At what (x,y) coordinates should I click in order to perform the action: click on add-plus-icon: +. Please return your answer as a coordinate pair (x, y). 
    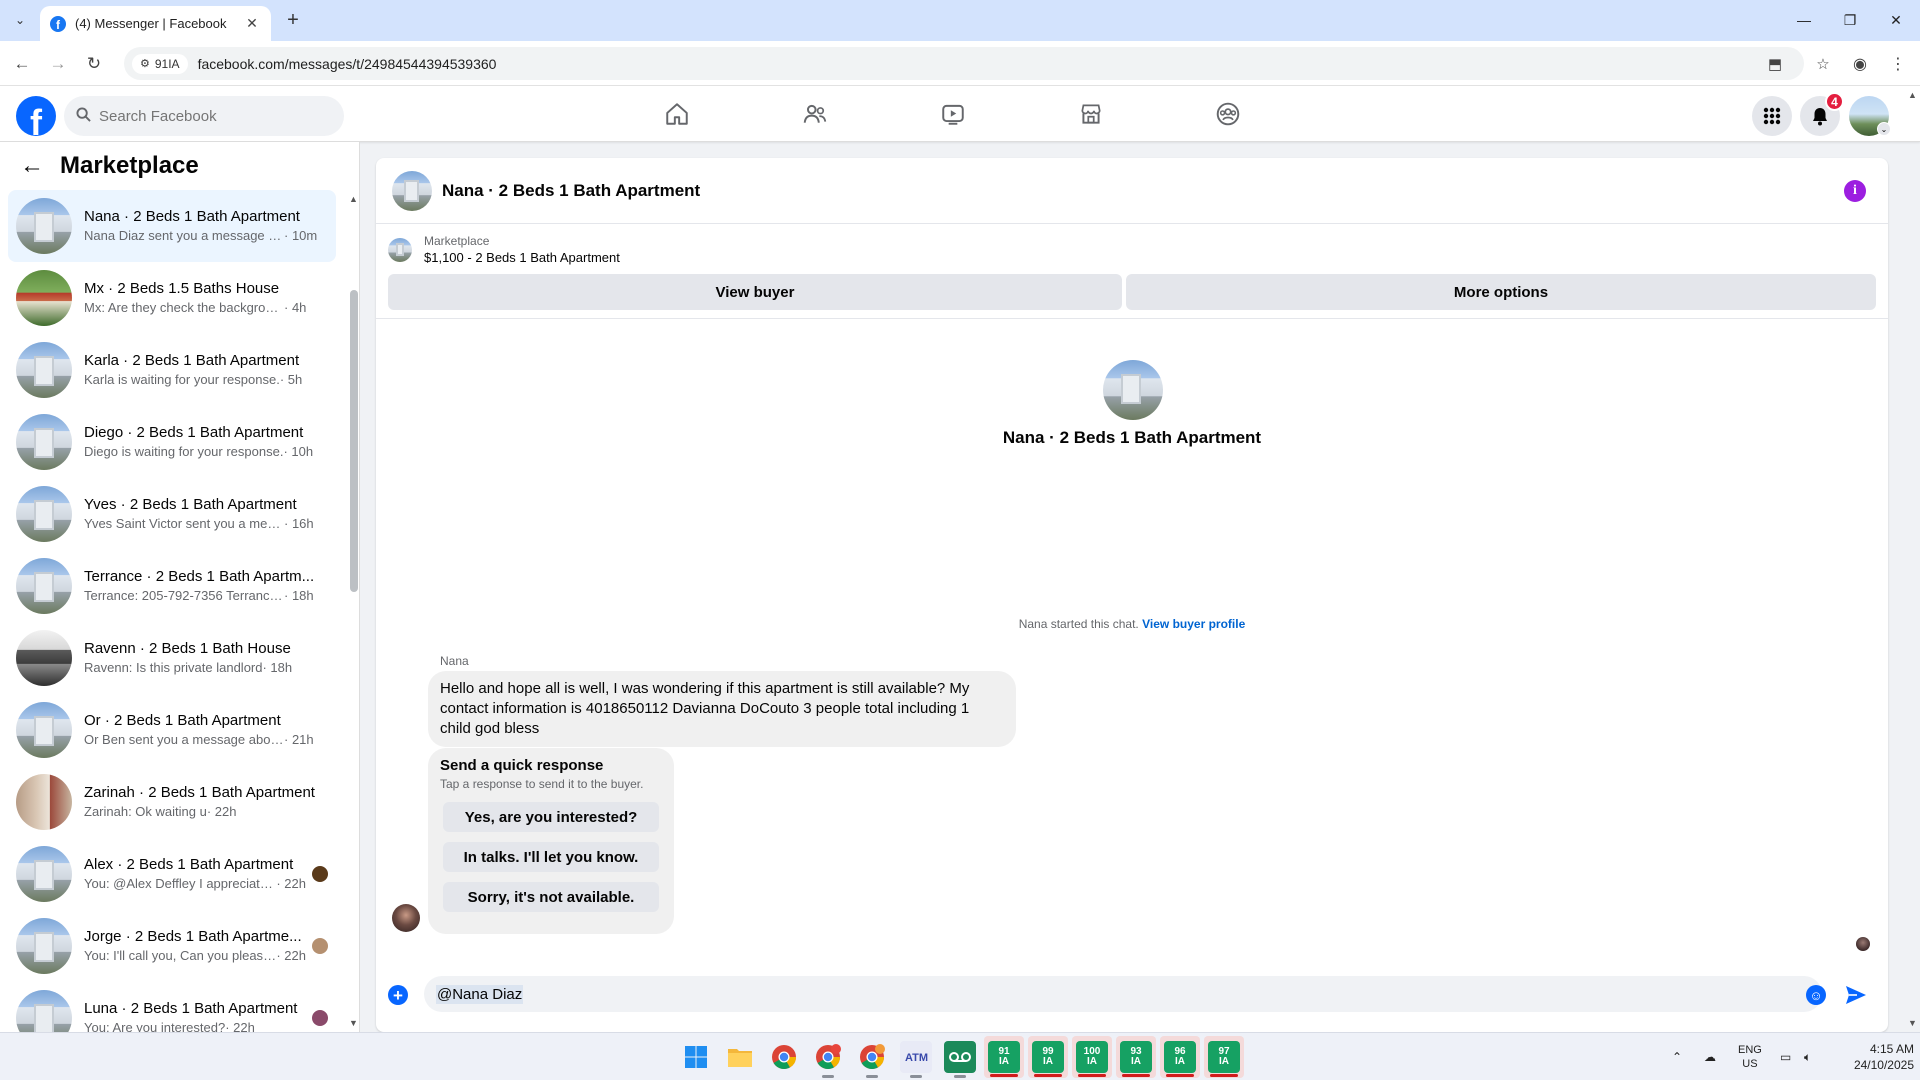
    Looking at the image, I should click on (398, 995).